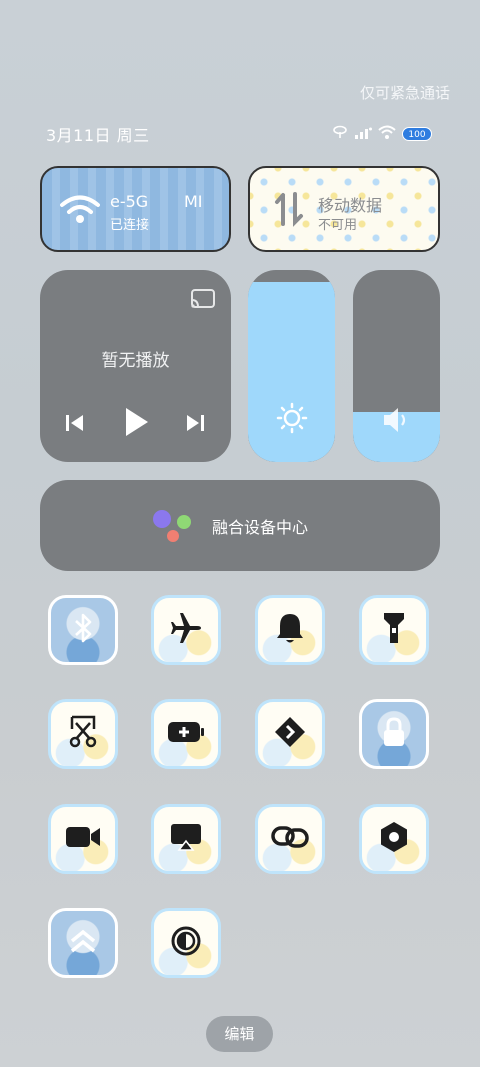  Describe the element at coordinates (80, 211) in the screenshot. I see `wifi-icon` at that location.